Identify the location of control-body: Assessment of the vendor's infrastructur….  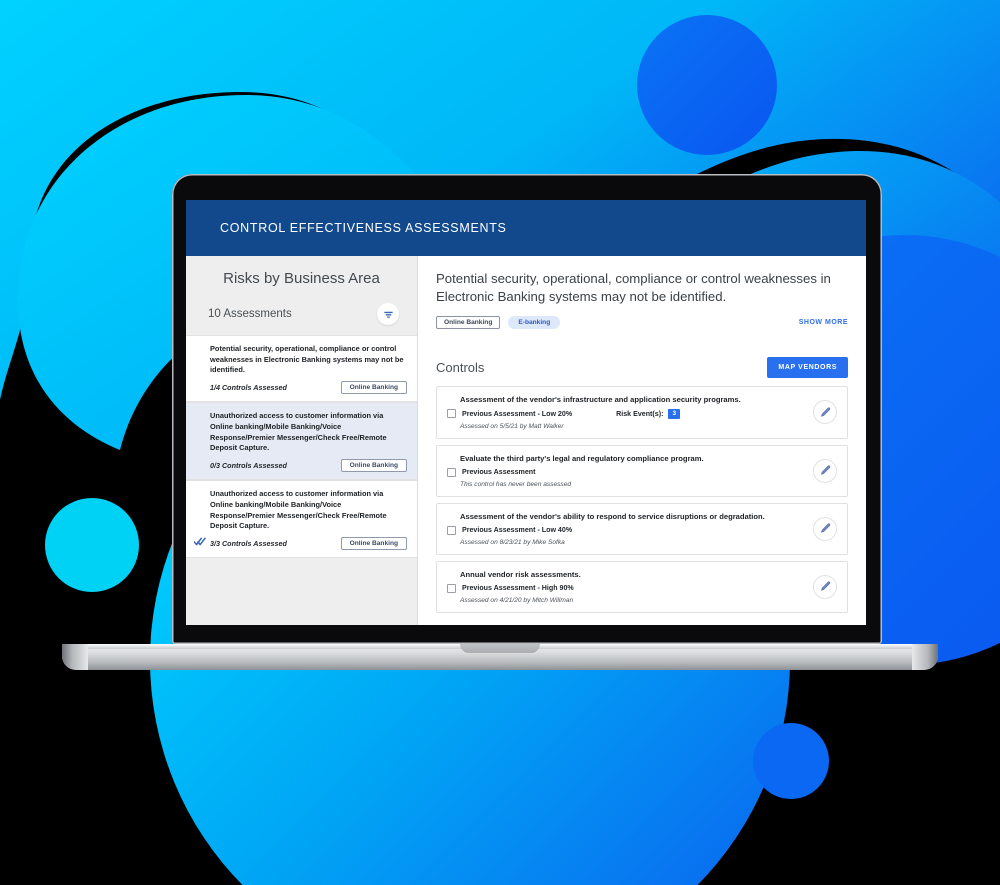
(625, 412).